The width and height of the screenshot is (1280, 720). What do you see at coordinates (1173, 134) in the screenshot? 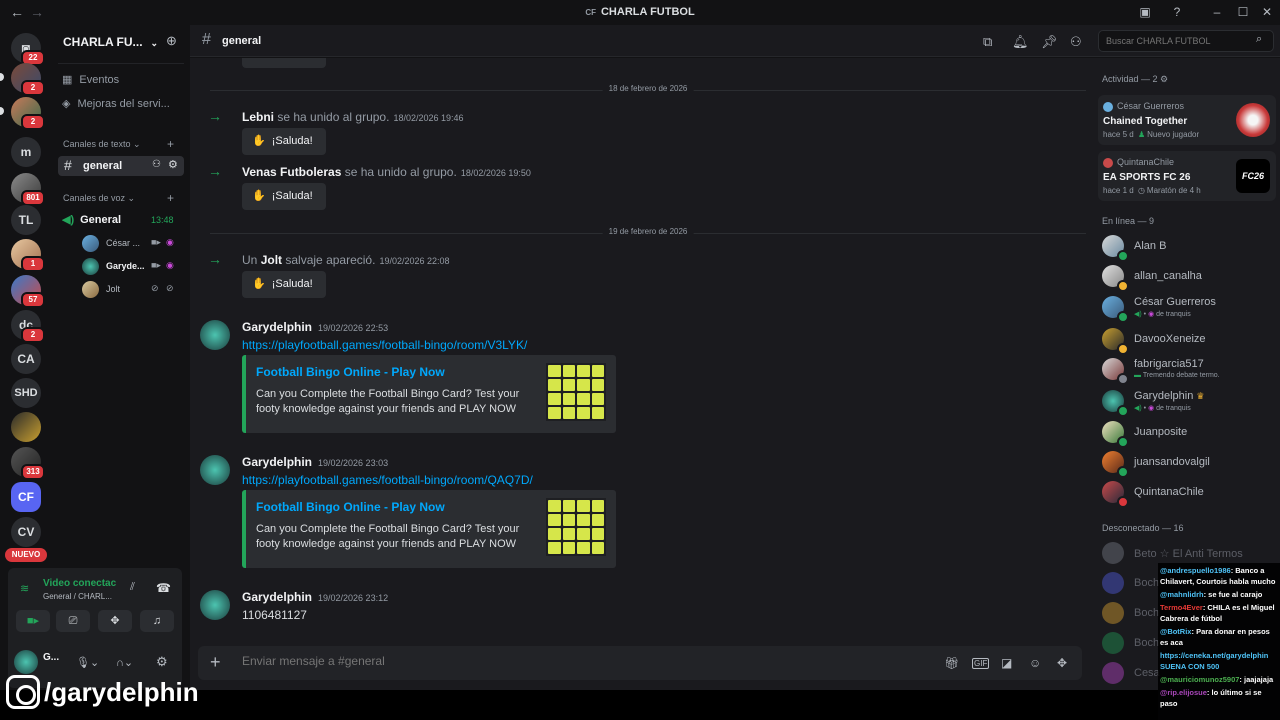
I see `activity-status: Nuevo jugador` at bounding box center [1173, 134].